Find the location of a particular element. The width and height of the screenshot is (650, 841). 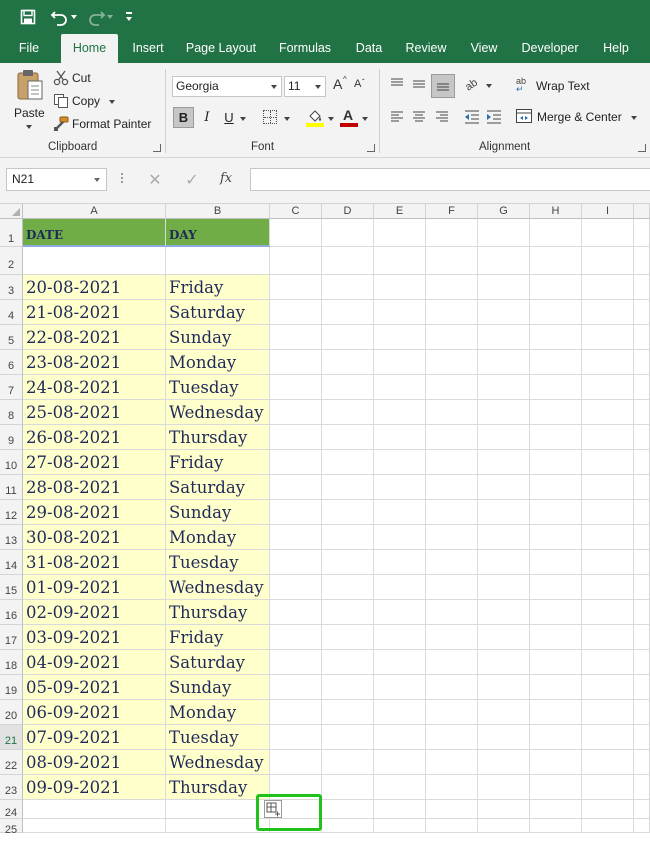

column-header is located at coordinates (642, 211).